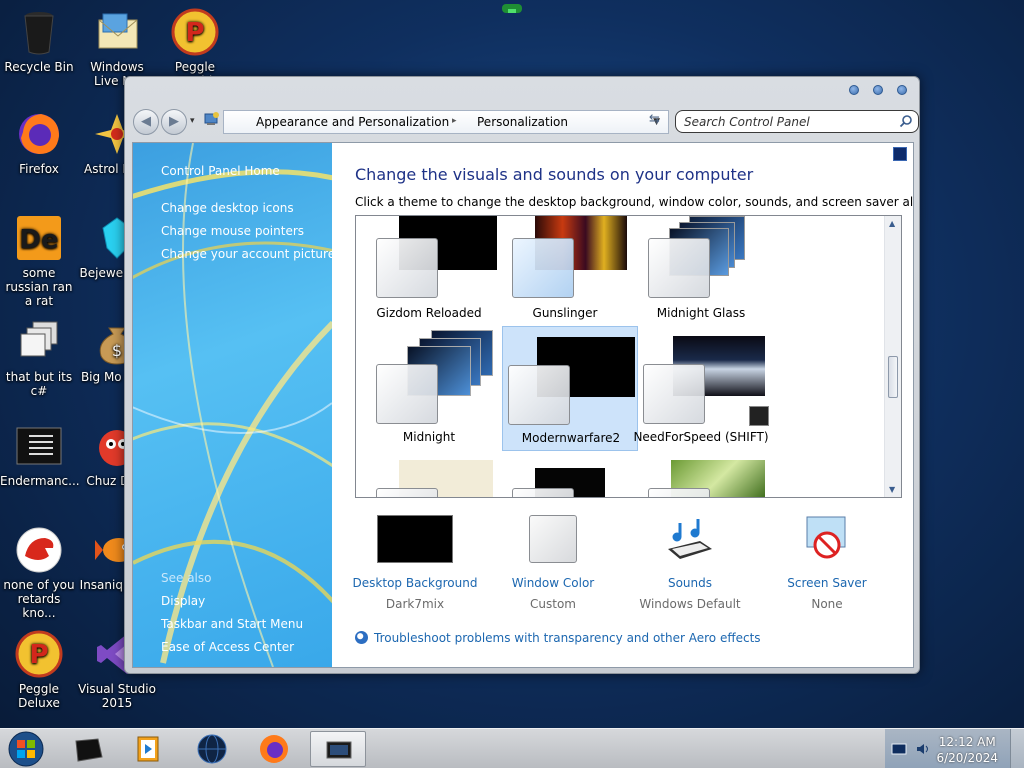  I want to click on scroll-up-icon: ▲, so click(892, 223).